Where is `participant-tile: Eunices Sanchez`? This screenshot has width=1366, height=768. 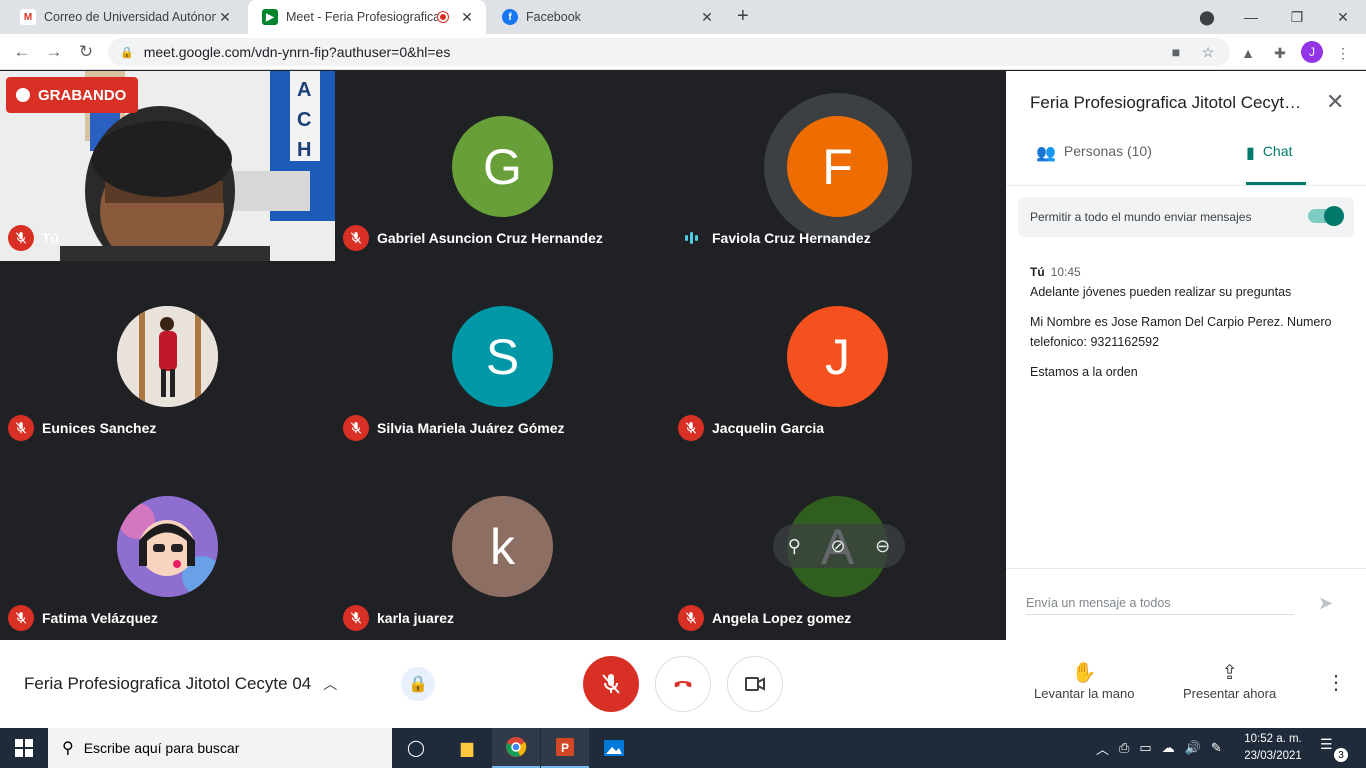
participant-tile: Eunices Sanchez is located at coordinates (167, 356).